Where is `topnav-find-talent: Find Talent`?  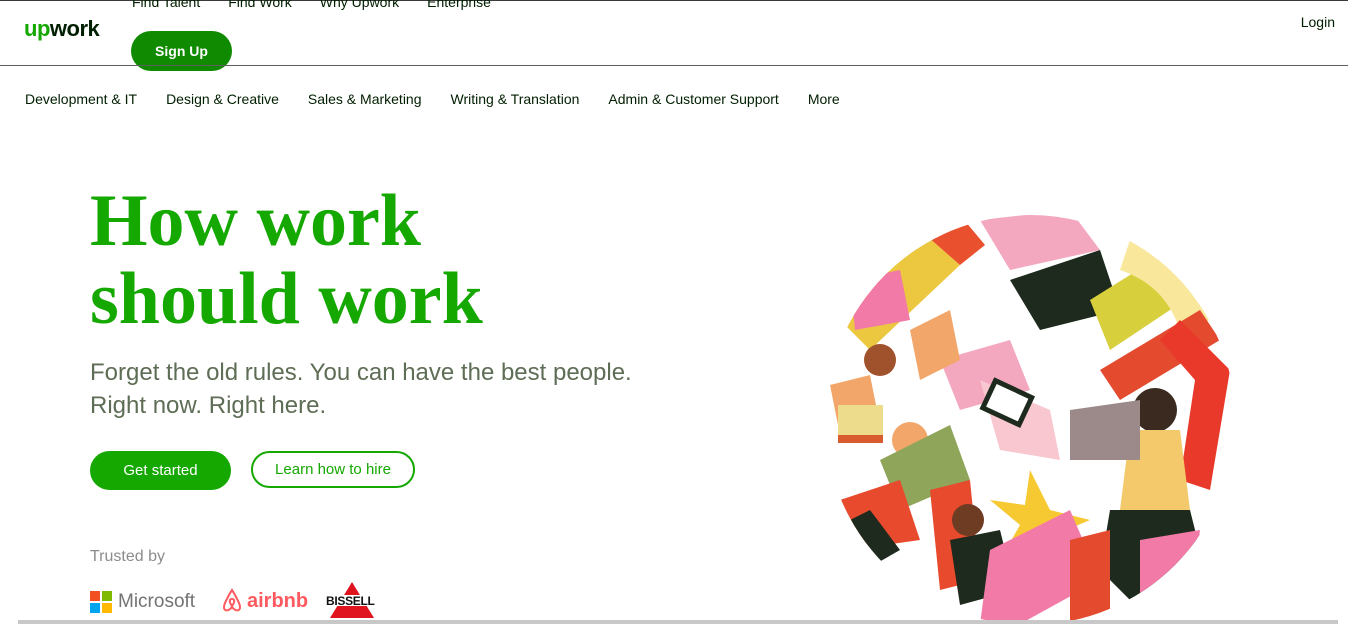 topnav-find-talent: Find Talent is located at coordinates (166, 5).